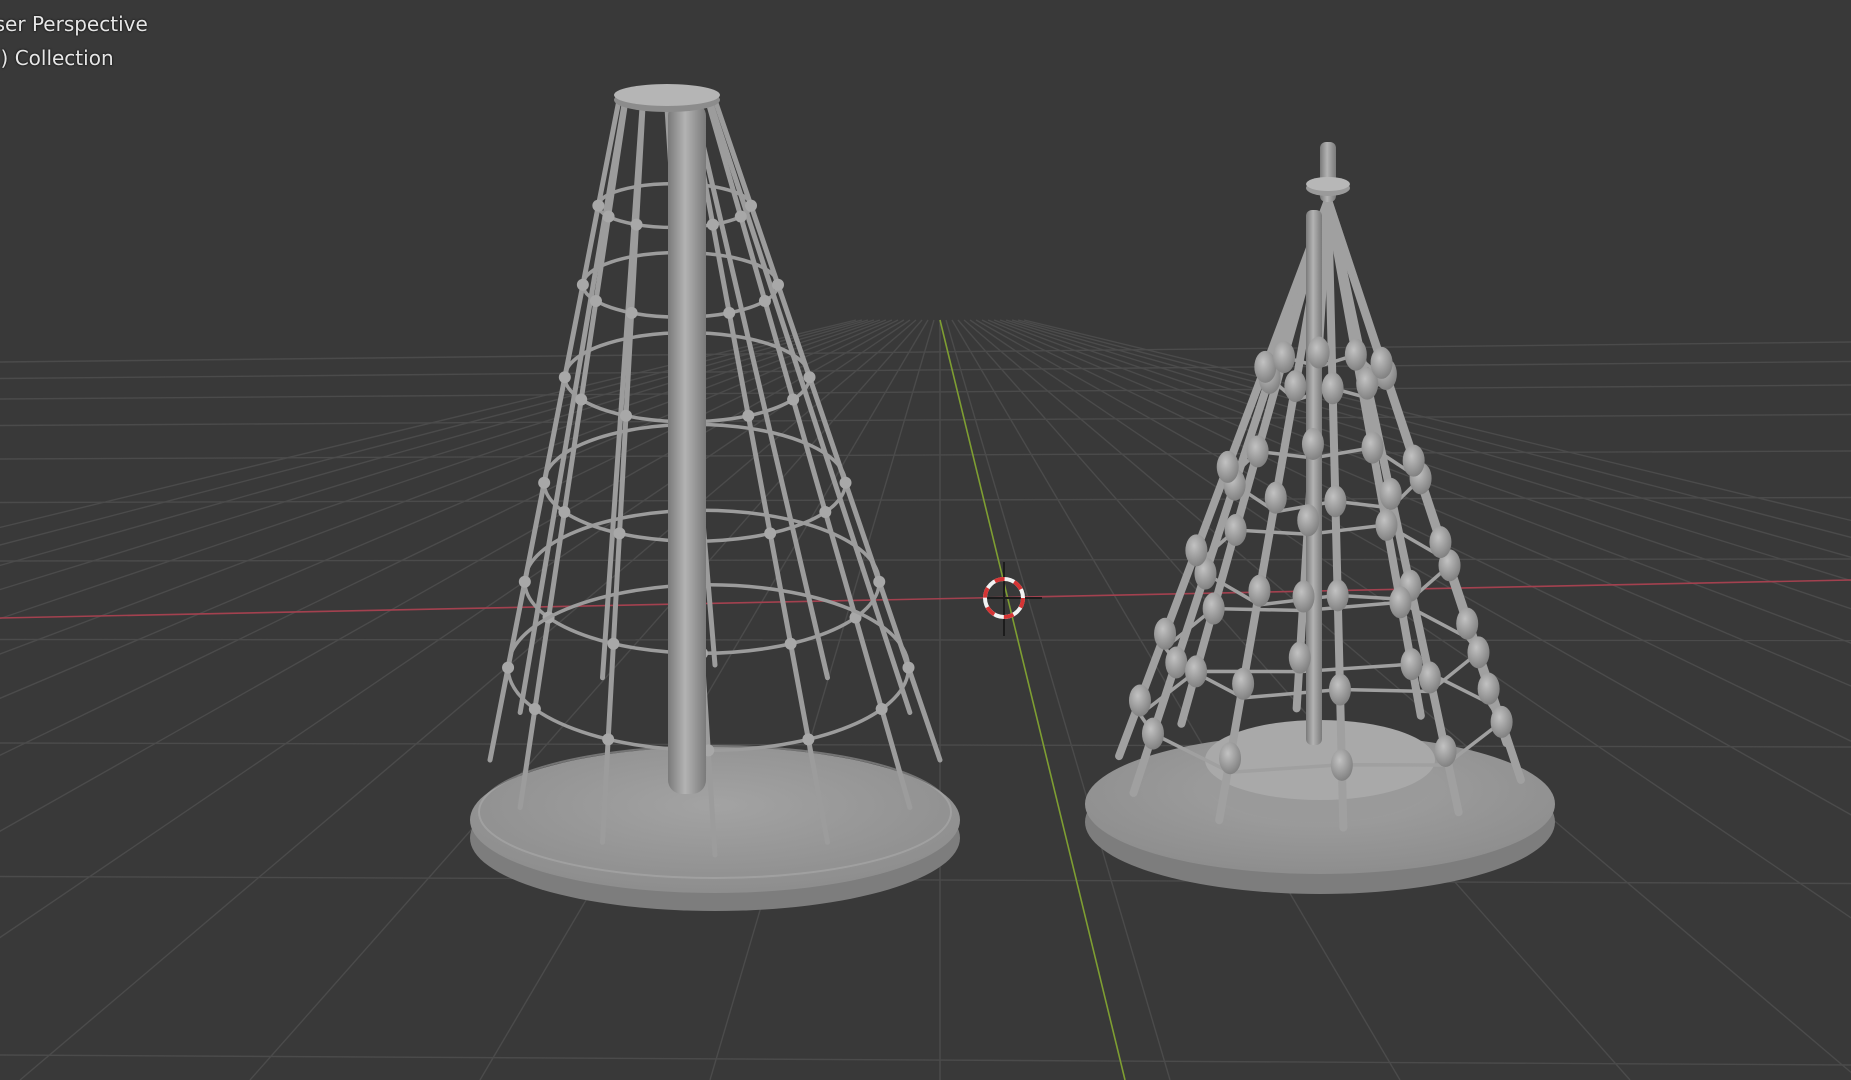 Image resolution: width=1851 pixels, height=1080 pixels. I want to click on x-axis-line, so click(925, 599).